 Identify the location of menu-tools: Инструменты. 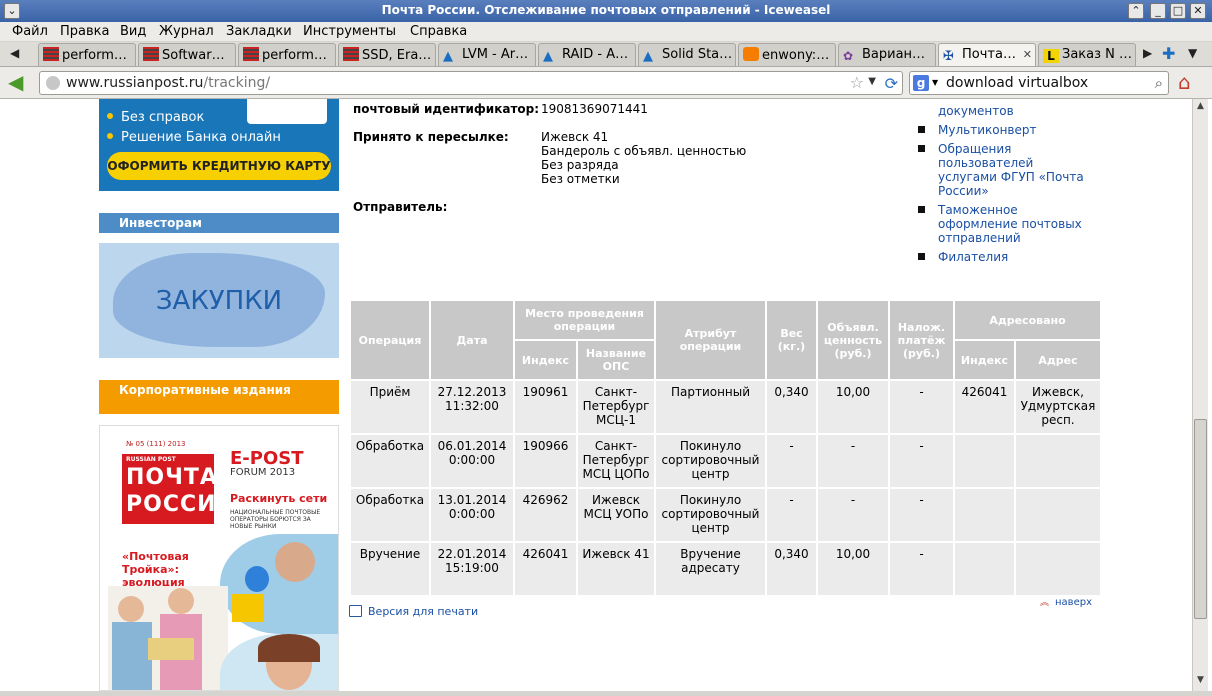
(349, 31).